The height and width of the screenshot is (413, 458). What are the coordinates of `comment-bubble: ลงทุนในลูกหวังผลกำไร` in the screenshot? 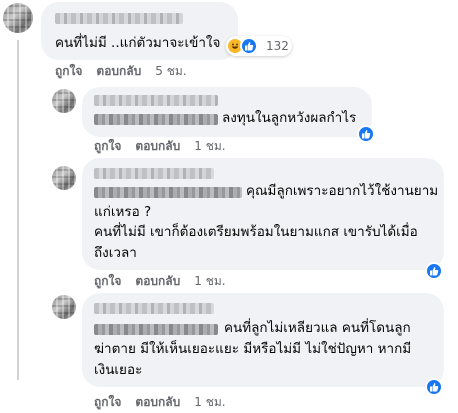 It's located at (227, 112).